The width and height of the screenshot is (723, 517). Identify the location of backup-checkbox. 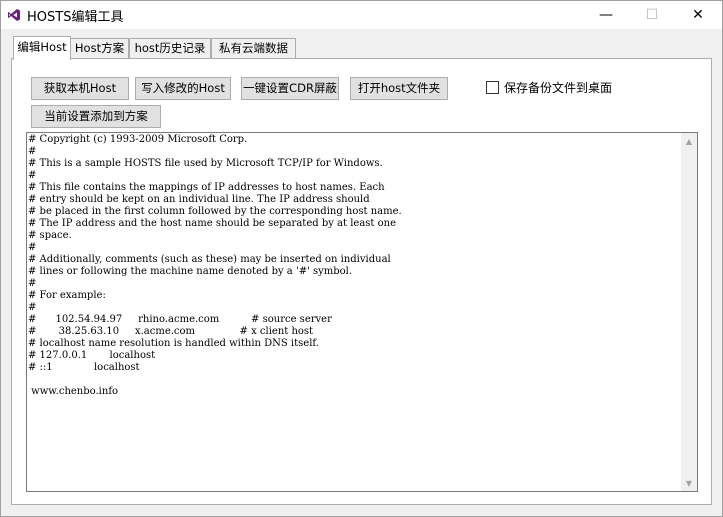
(492, 87).